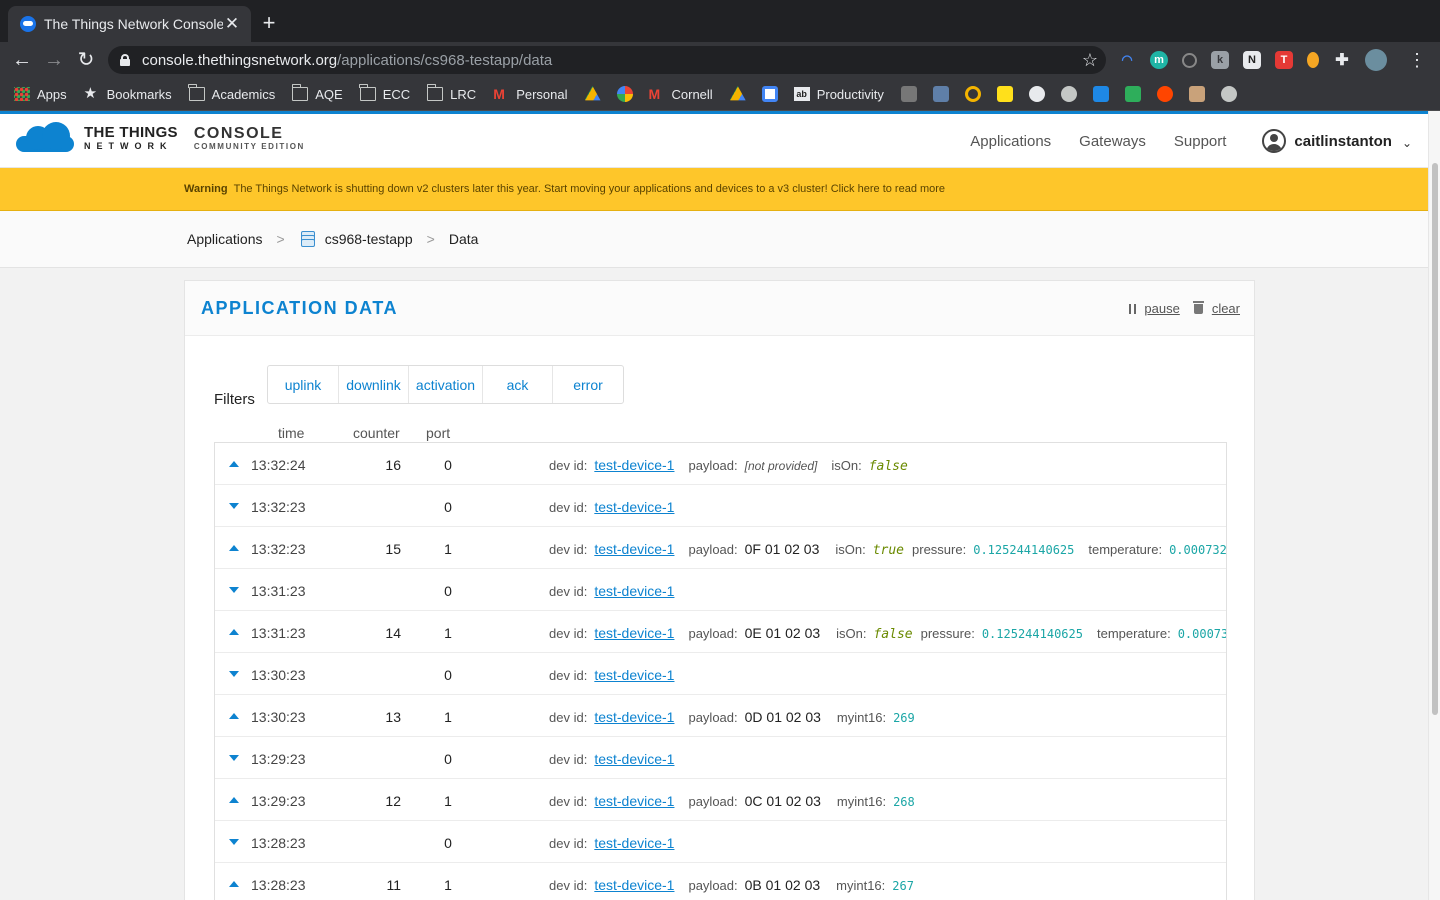 The height and width of the screenshot is (900, 1440). What do you see at coordinates (86, 60) in the screenshot?
I see `reload-icon: ↻` at bounding box center [86, 60].